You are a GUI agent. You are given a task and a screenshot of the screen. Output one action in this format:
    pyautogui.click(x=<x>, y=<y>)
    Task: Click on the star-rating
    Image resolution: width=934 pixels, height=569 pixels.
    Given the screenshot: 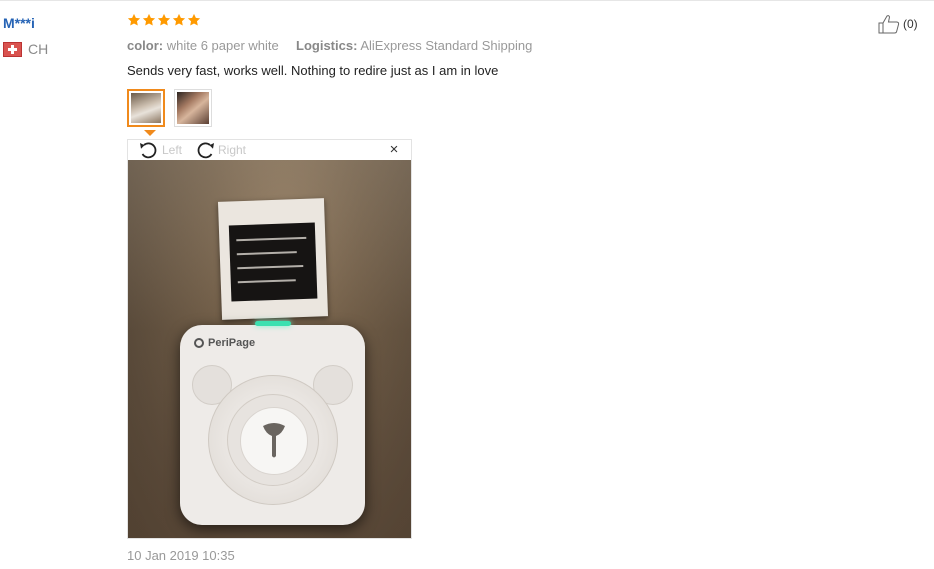 What is the action you would take?
    pyautogui.click(x=164, y=20)
    